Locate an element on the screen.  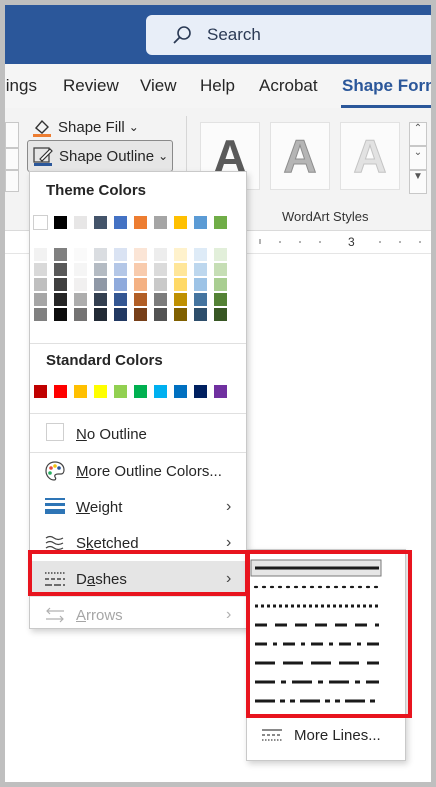
sketched-label: Sketched is located at coordinates (107, 543).